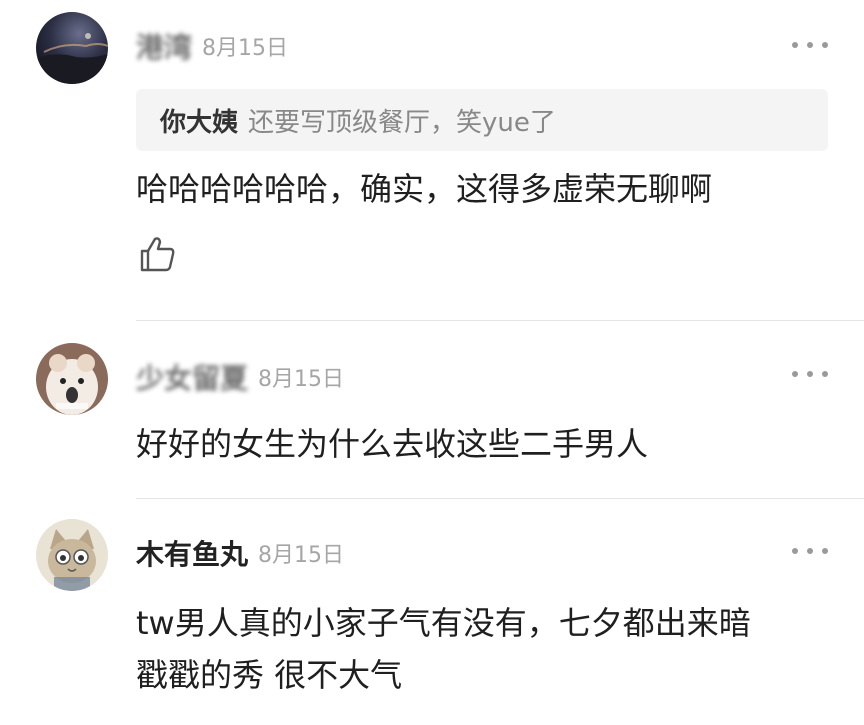  What do you see at coordinates (269, 675) in the screenshot?
I see `comment-text-line: 戳戳的秀 很不大气` at bounding box center [269, 675].